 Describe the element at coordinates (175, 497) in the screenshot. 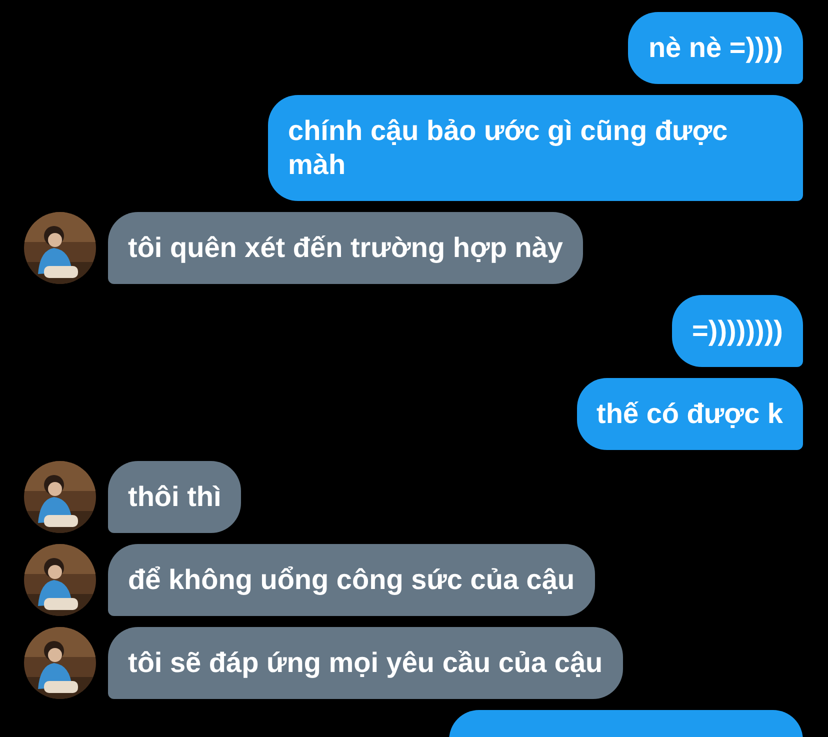

I see `message-bubble: thôi thì` at that location.